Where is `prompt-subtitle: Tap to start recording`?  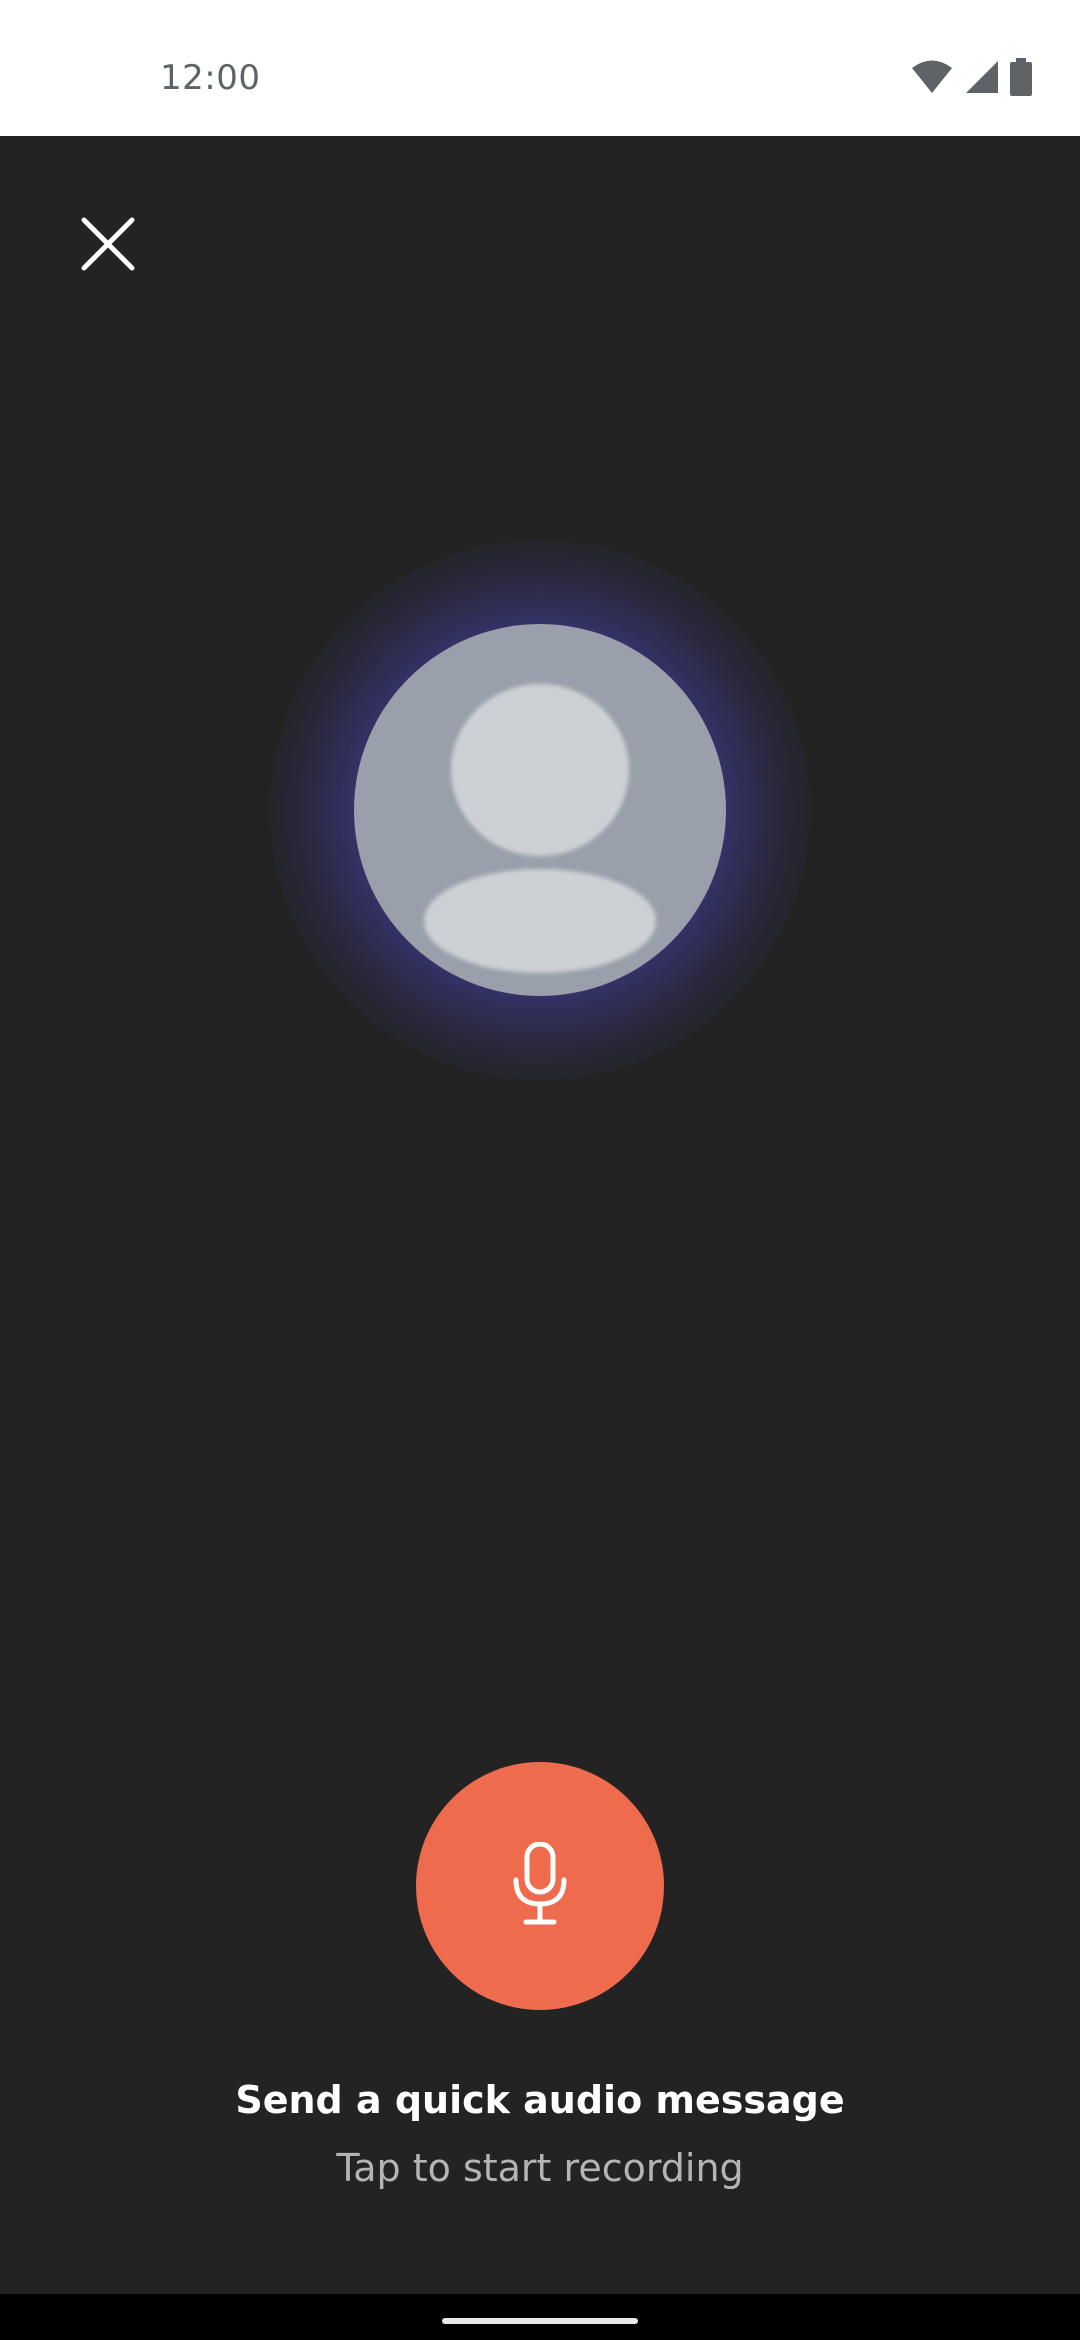
prompt-subtitle: Tap to start recording is located at coordinates (540, 2168).